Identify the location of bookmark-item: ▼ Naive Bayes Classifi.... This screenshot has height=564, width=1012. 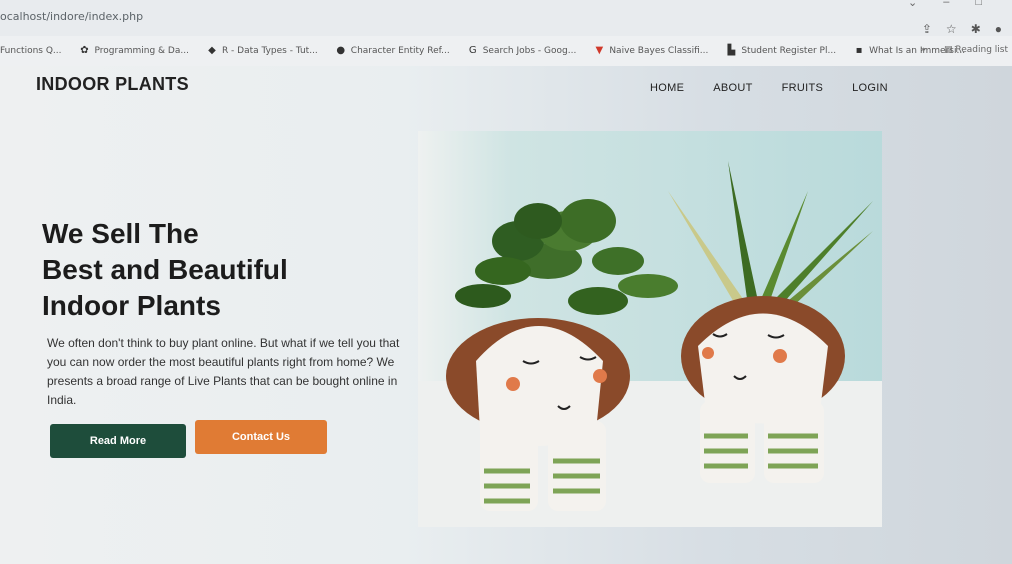
(651, 51).